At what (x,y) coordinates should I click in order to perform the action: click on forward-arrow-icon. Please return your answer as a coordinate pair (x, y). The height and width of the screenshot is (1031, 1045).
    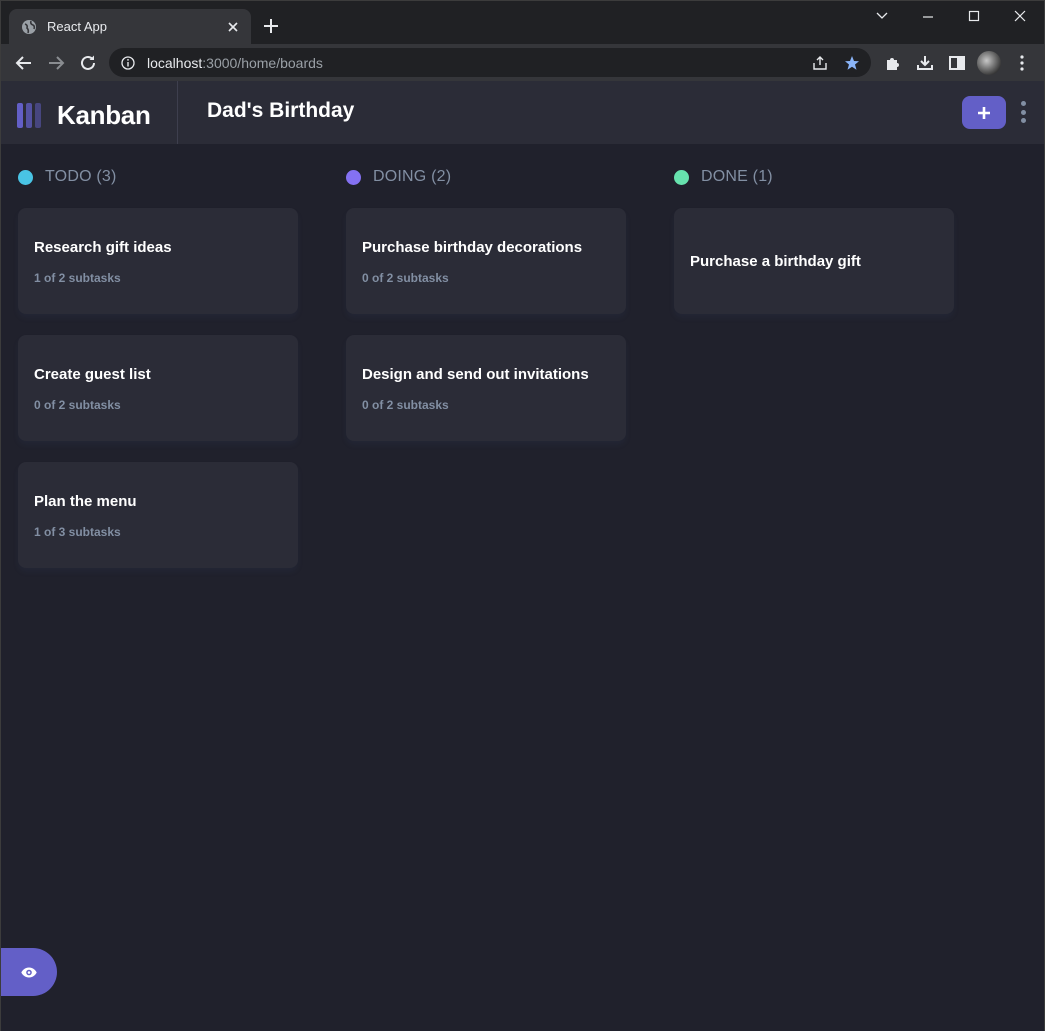
    Looking at the image, I should click on (56, 63).